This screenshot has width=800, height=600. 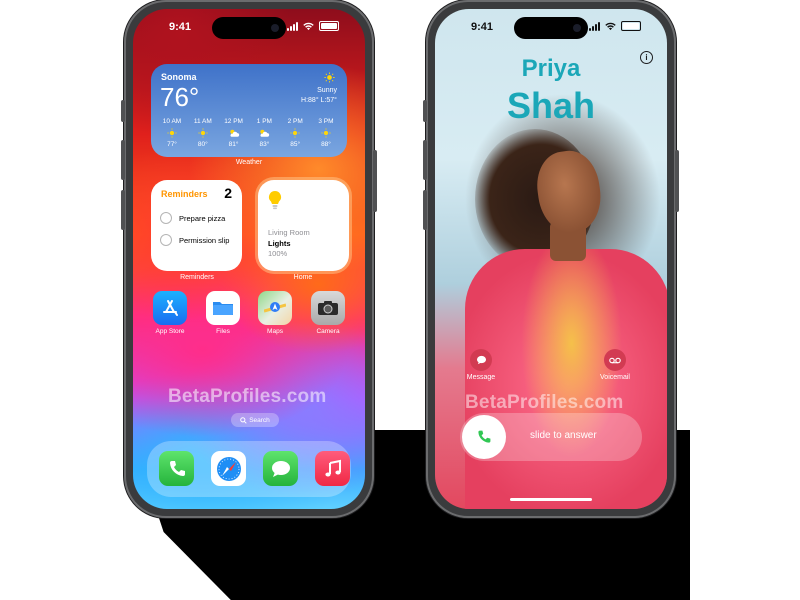 What do you see at coordinates (275, 331) in the screenshot?
I see `app-label: Maps` at bounding box center [275, 331].